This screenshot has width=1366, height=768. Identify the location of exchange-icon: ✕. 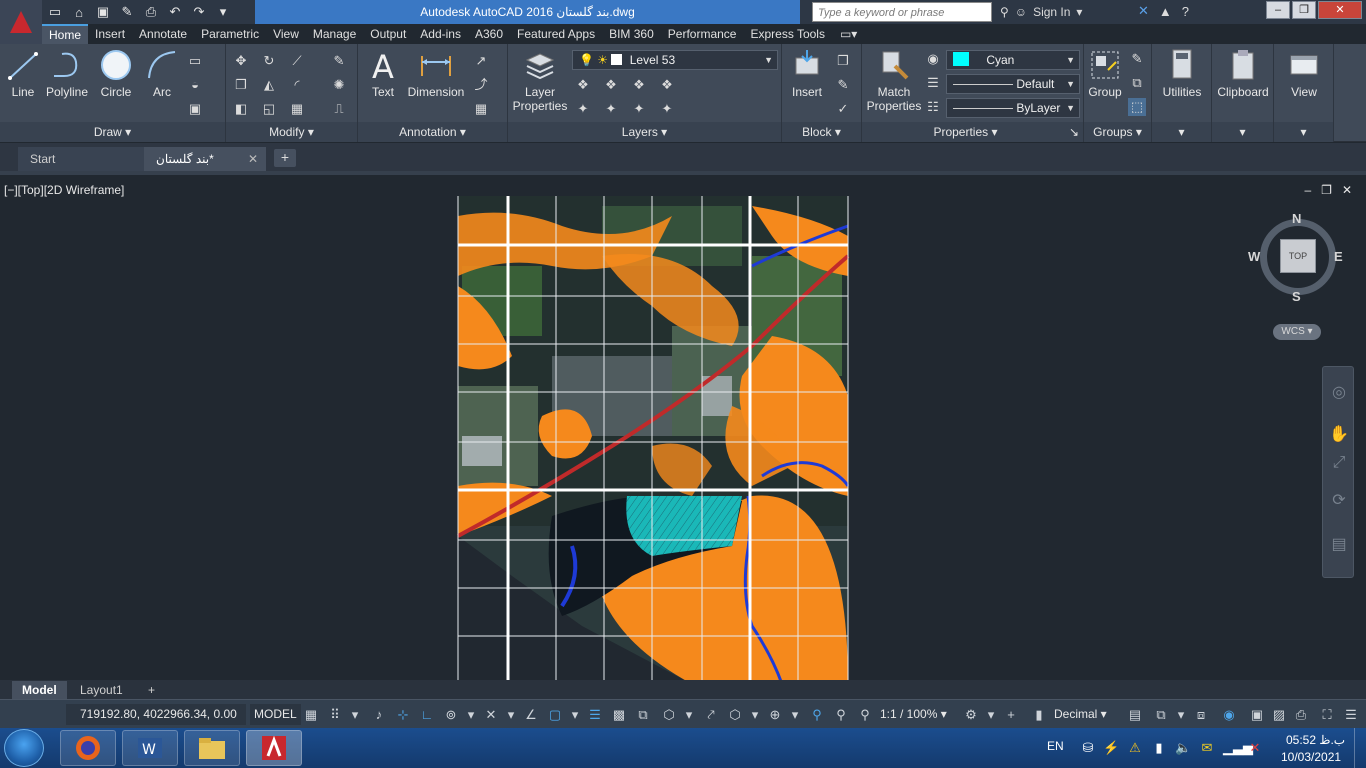
(1143, 11).